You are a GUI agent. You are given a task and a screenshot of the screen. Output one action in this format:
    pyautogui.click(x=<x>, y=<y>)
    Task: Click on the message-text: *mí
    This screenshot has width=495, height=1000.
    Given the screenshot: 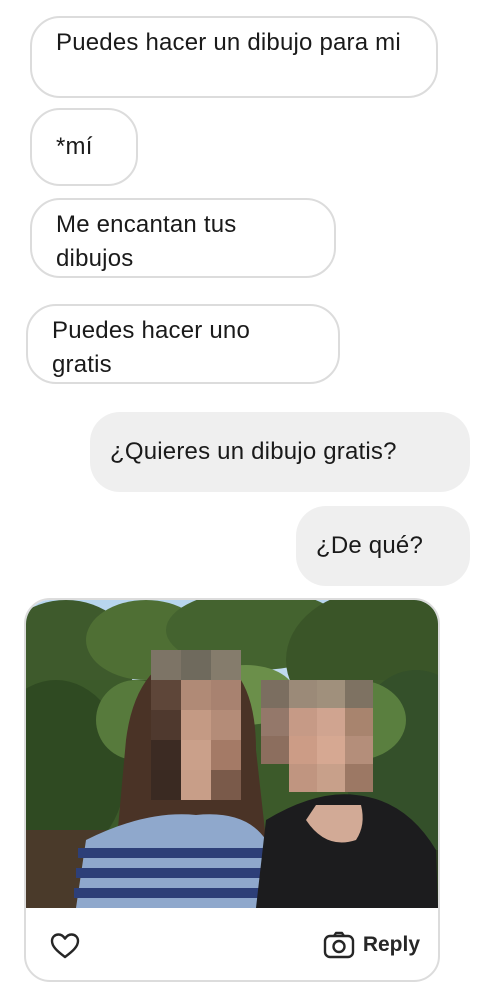 What is the action you would take?
    pyautogui.click(x=74, y=146)
    